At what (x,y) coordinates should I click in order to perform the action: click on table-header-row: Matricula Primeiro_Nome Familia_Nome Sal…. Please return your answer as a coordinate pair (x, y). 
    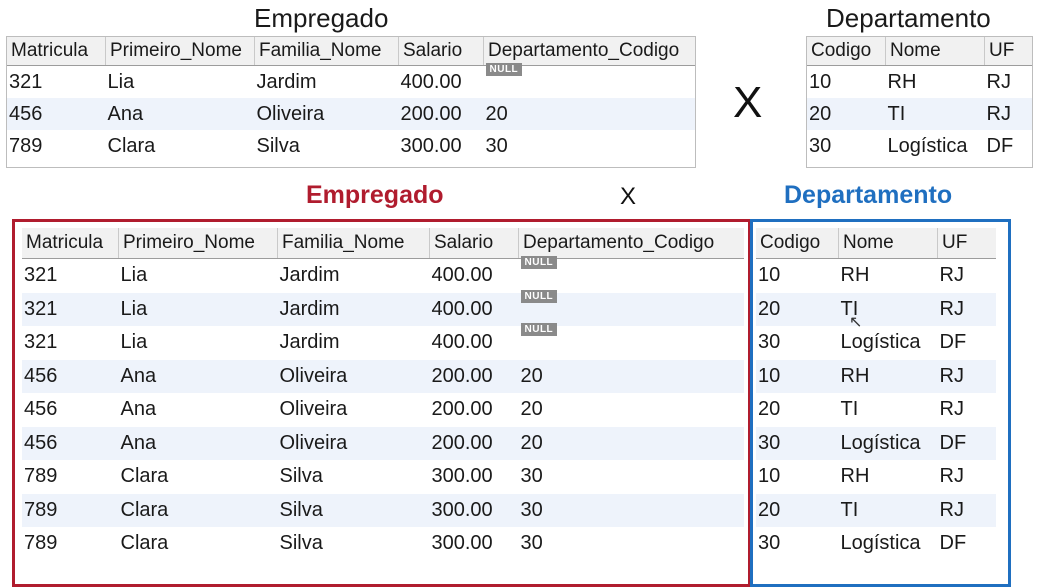
    Looking at the image, I should click on (383, 243).